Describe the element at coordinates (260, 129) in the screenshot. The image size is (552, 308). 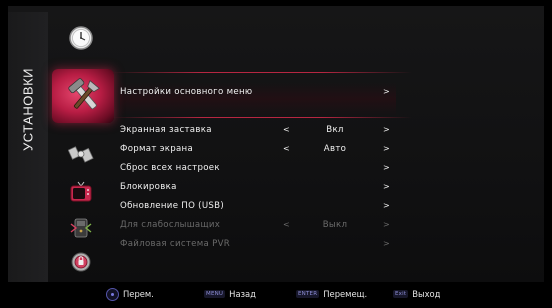
I see `menu-item-screensaver: Экранная заставка < Вкл >` at that location.